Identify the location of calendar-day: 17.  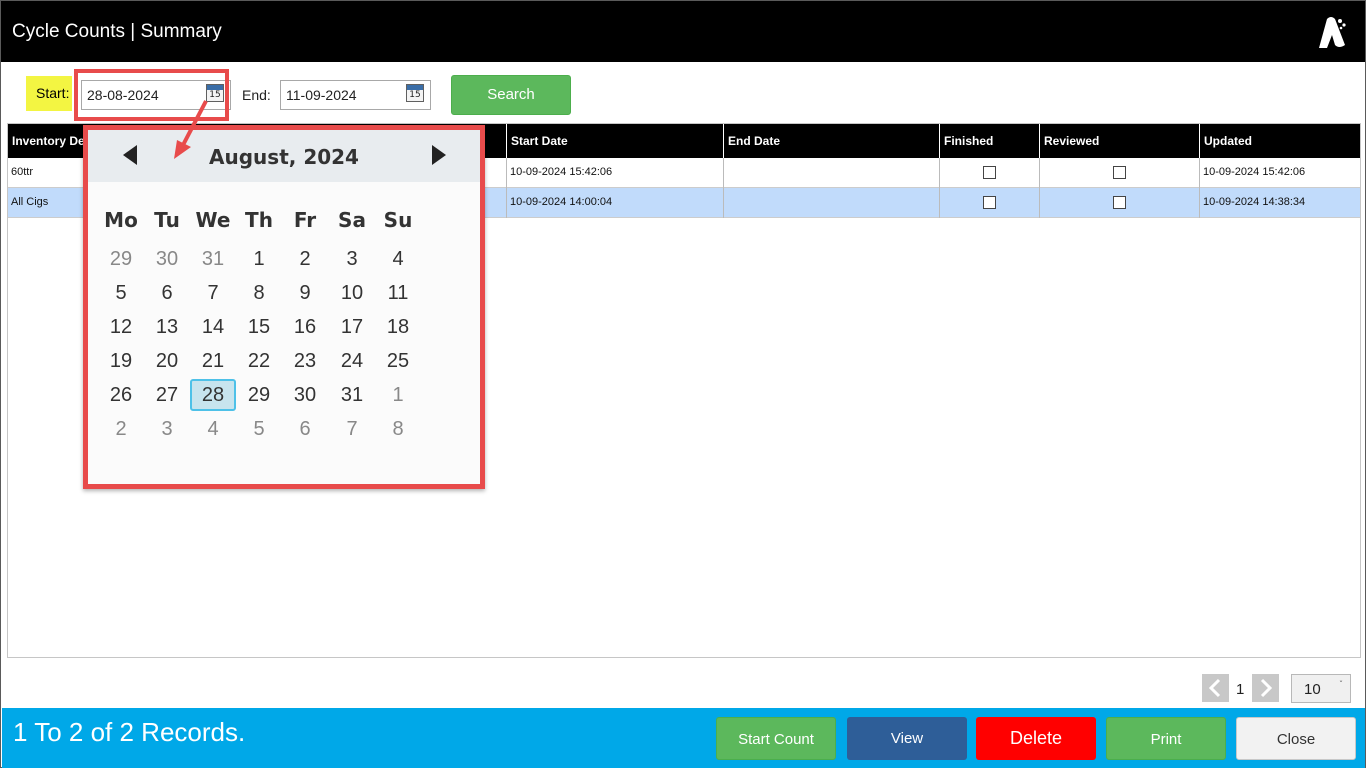
(352, 327).